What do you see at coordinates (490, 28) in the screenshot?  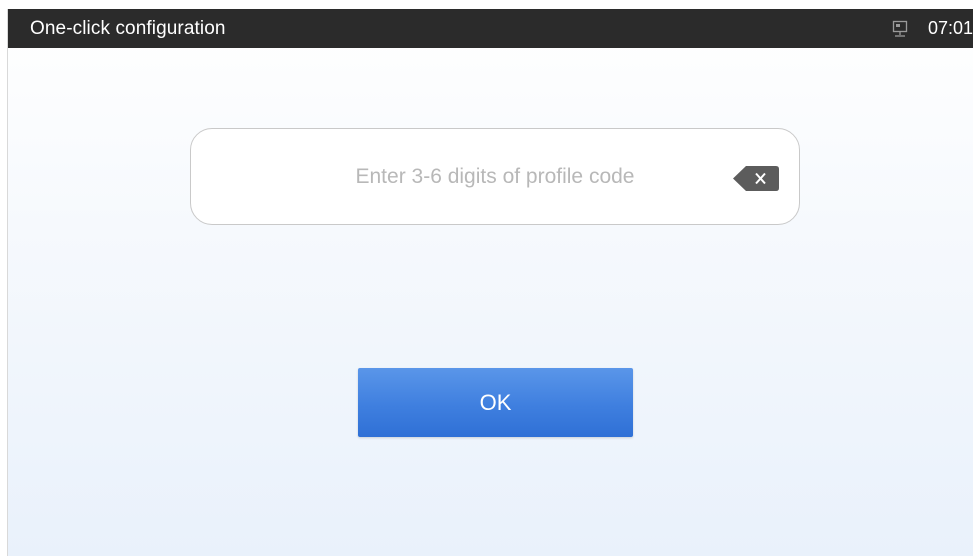 I see `status-bar: One-click configuration 07:01` at bounding box center [490, 28].